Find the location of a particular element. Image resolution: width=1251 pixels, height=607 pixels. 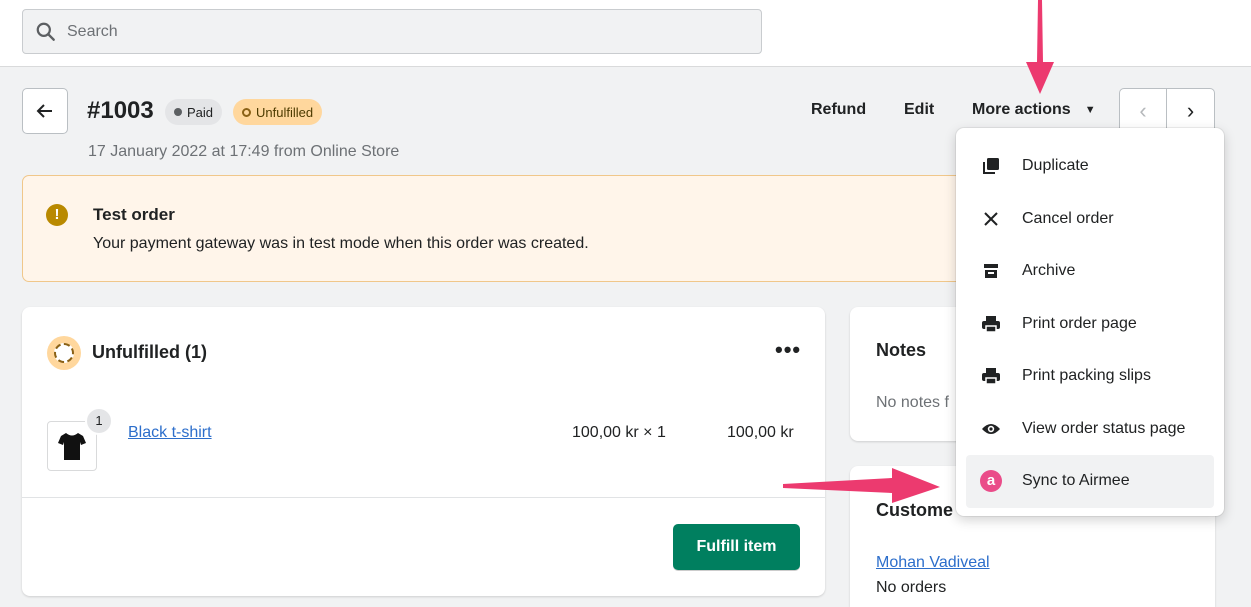

menu-item-print-order-page: Print order page is located at coordinates (1090, 324).